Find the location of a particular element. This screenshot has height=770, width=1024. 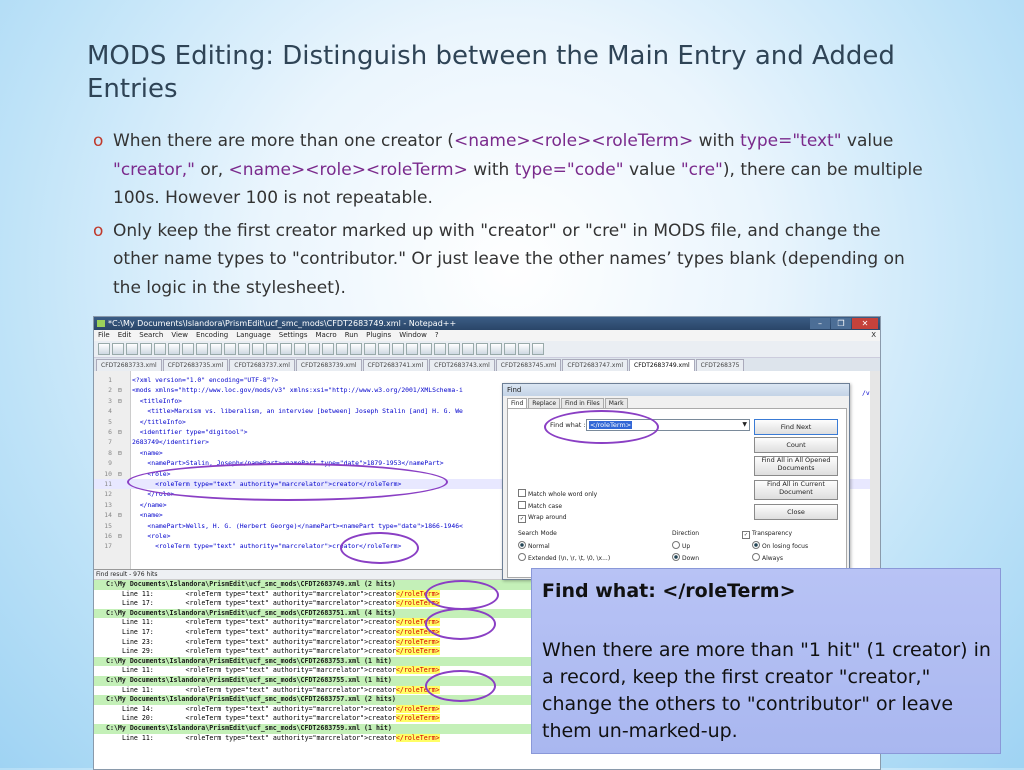

transparency-label: Transparency is located at coordinates (772, 533).